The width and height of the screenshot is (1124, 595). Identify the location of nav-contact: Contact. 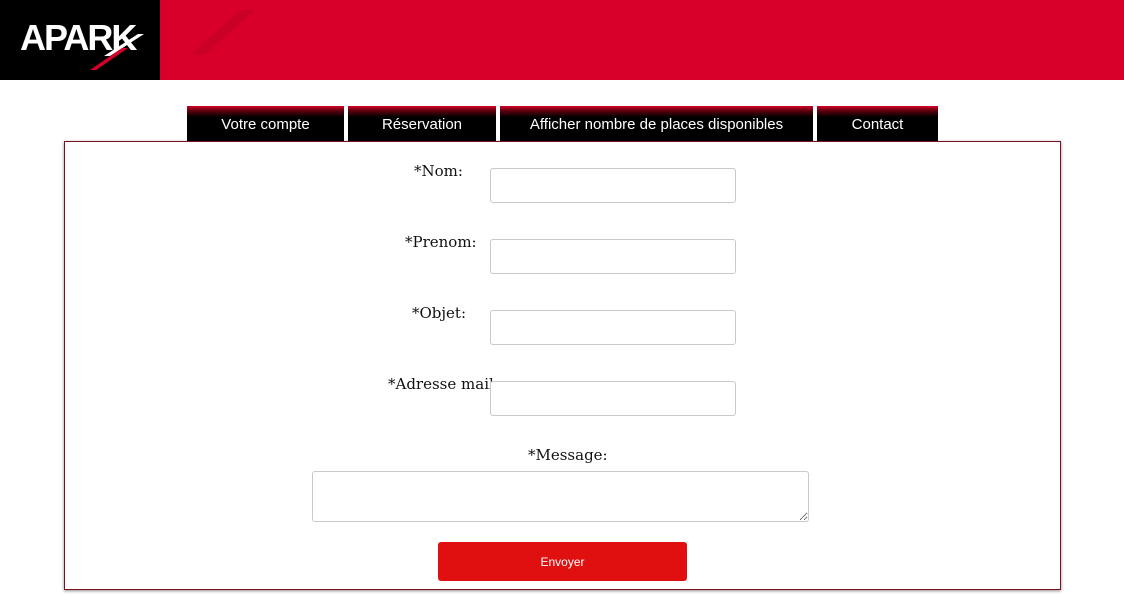
(877, 123).